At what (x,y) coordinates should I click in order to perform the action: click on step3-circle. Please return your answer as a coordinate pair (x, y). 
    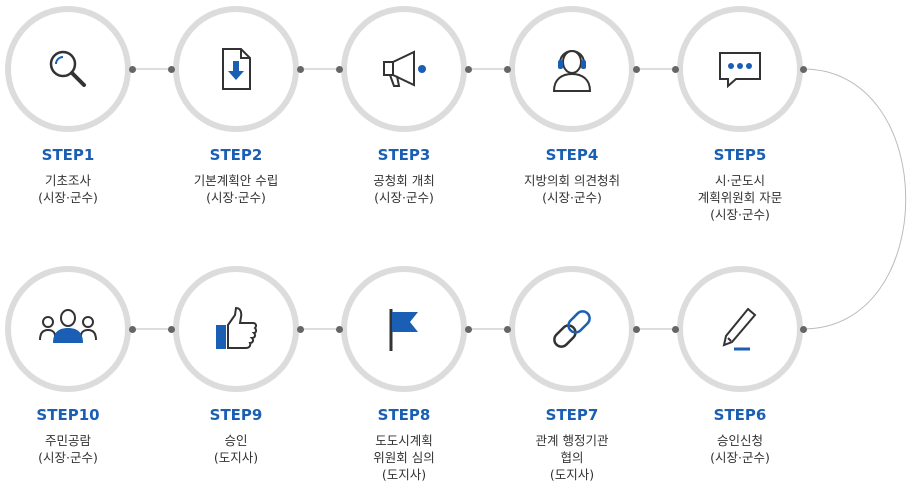
    Looking at the image, I should click on (404, 69).